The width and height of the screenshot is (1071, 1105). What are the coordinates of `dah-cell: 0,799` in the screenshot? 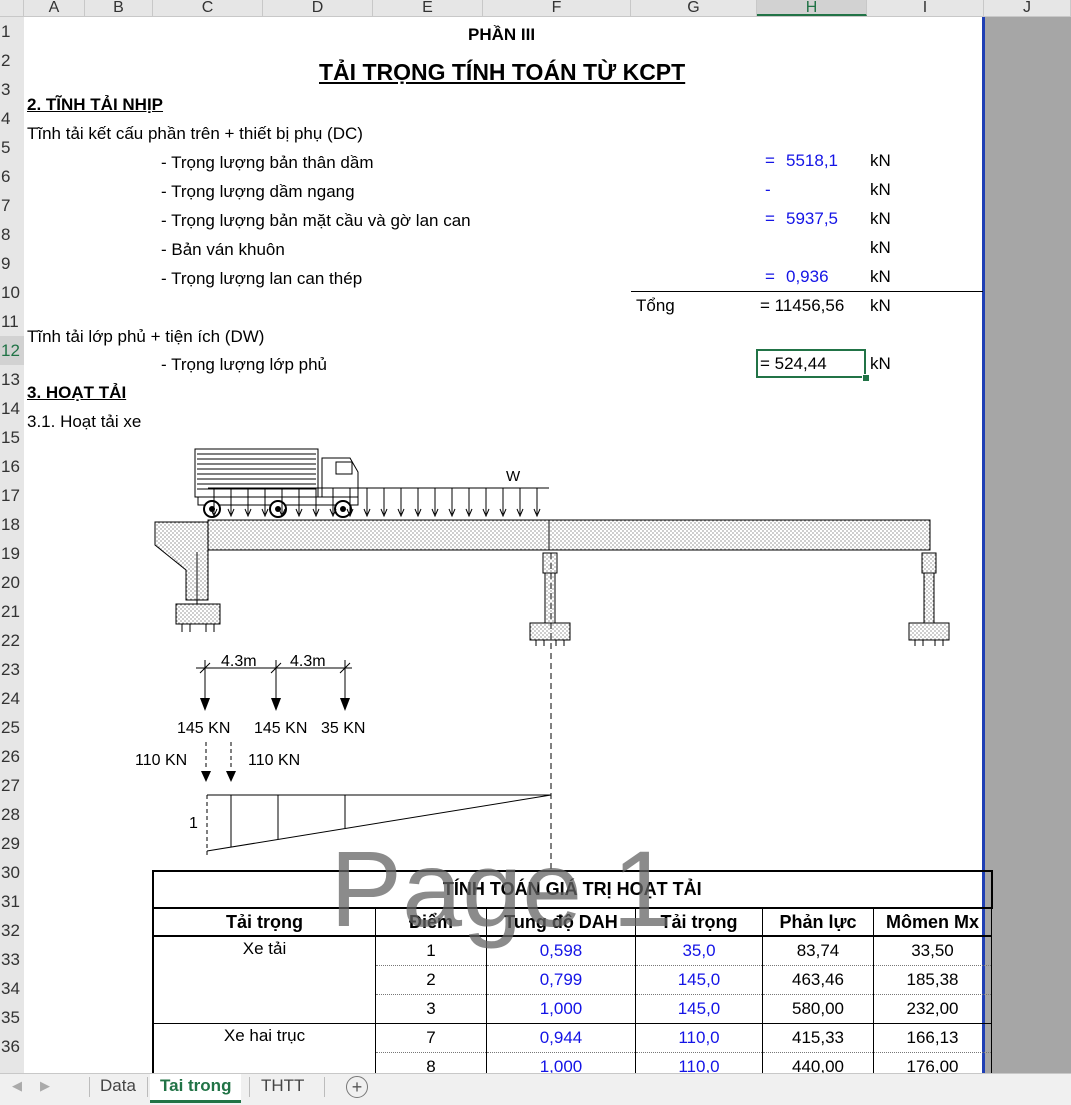 It's located at (561, 980).